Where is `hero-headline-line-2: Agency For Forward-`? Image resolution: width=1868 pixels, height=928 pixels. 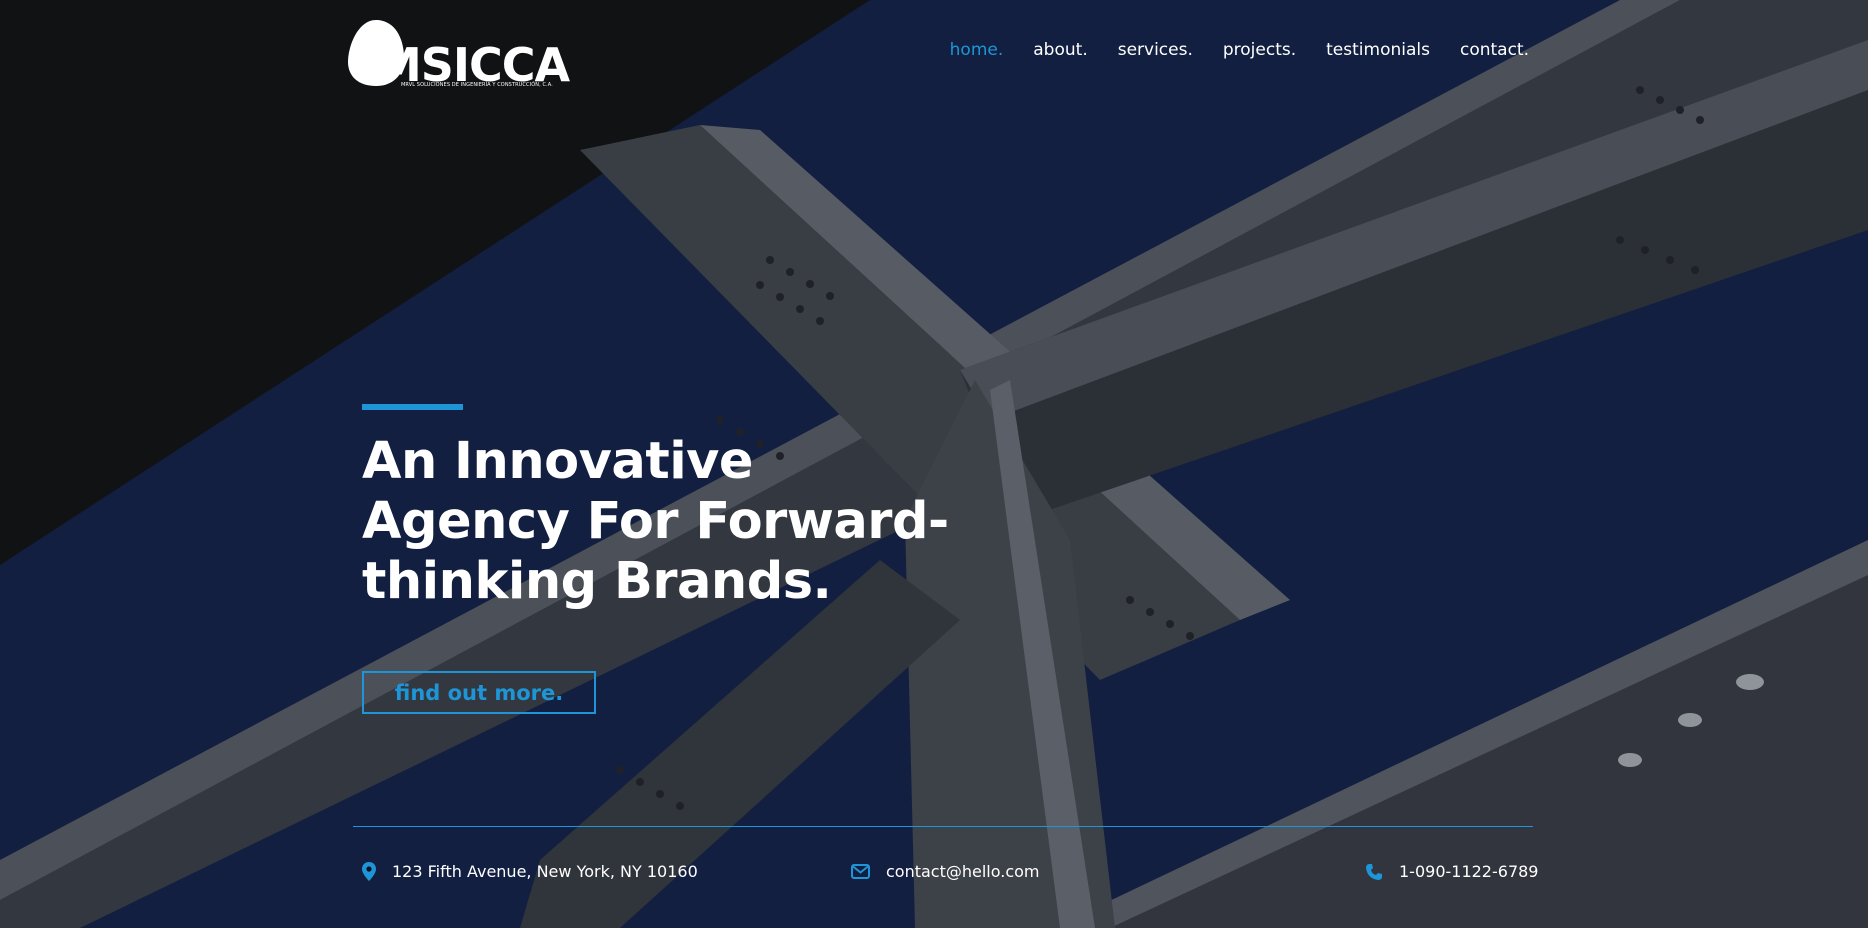 hero-headline-line-2: Agency For Forward- is located at coordinates (655, 521).